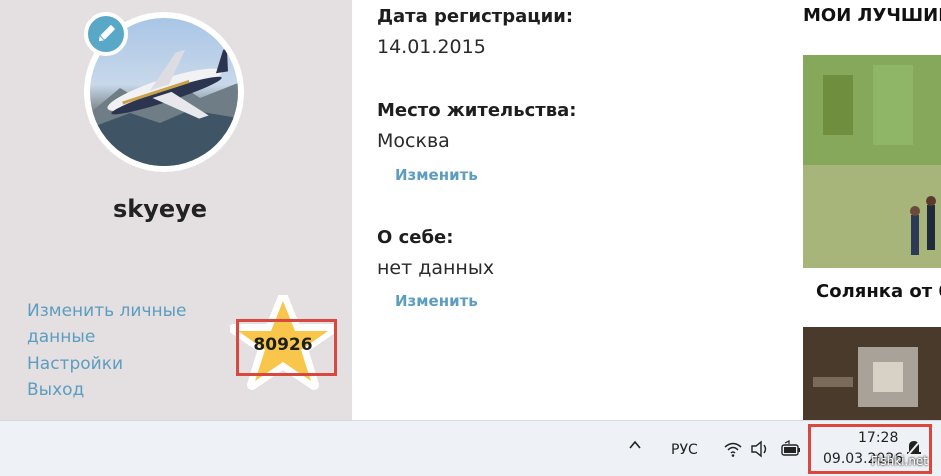 This screenshot has width=941, height=476. I want to click on edit-personal-data-link: Изменить личные данные, so click(122, 324).